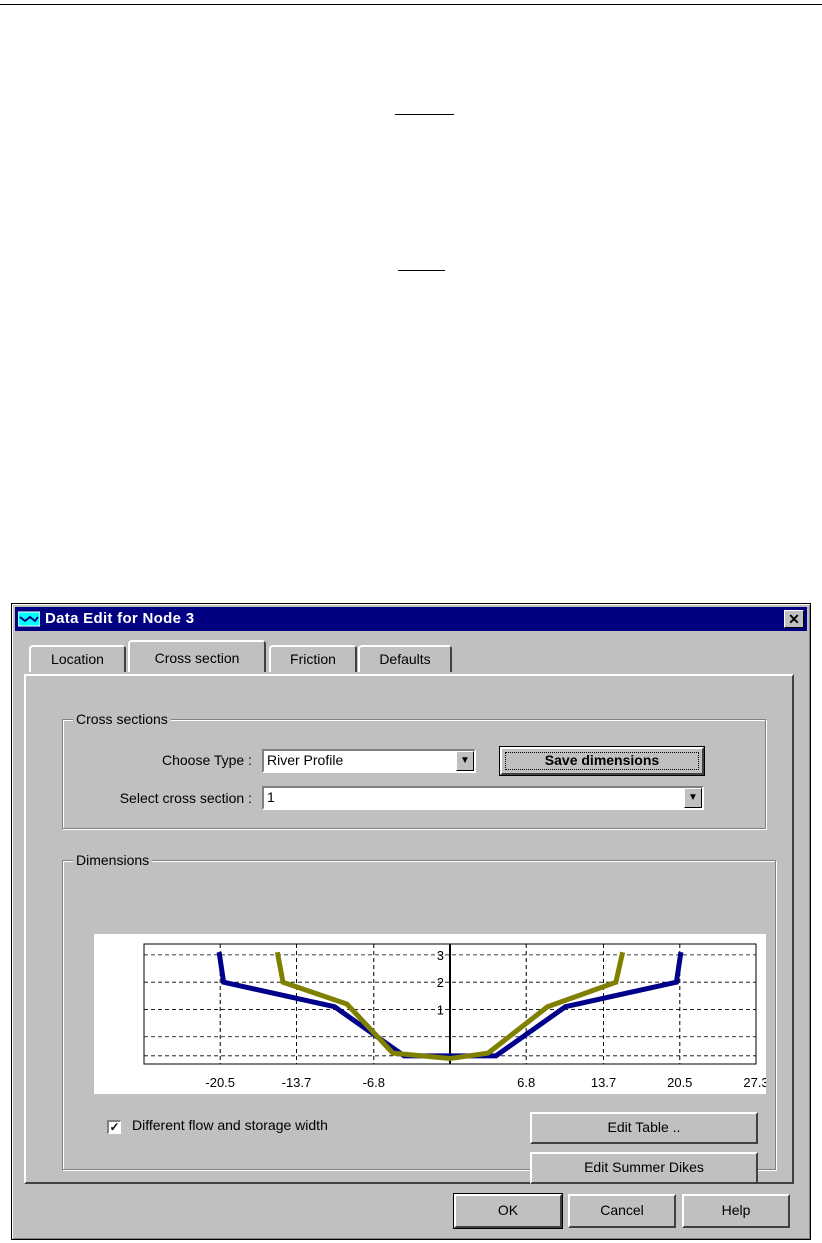 Image resolution: width=822 pixels, height=1243 pixels. I want to click on x-tick-label: 20.5, so click(679, 1082).